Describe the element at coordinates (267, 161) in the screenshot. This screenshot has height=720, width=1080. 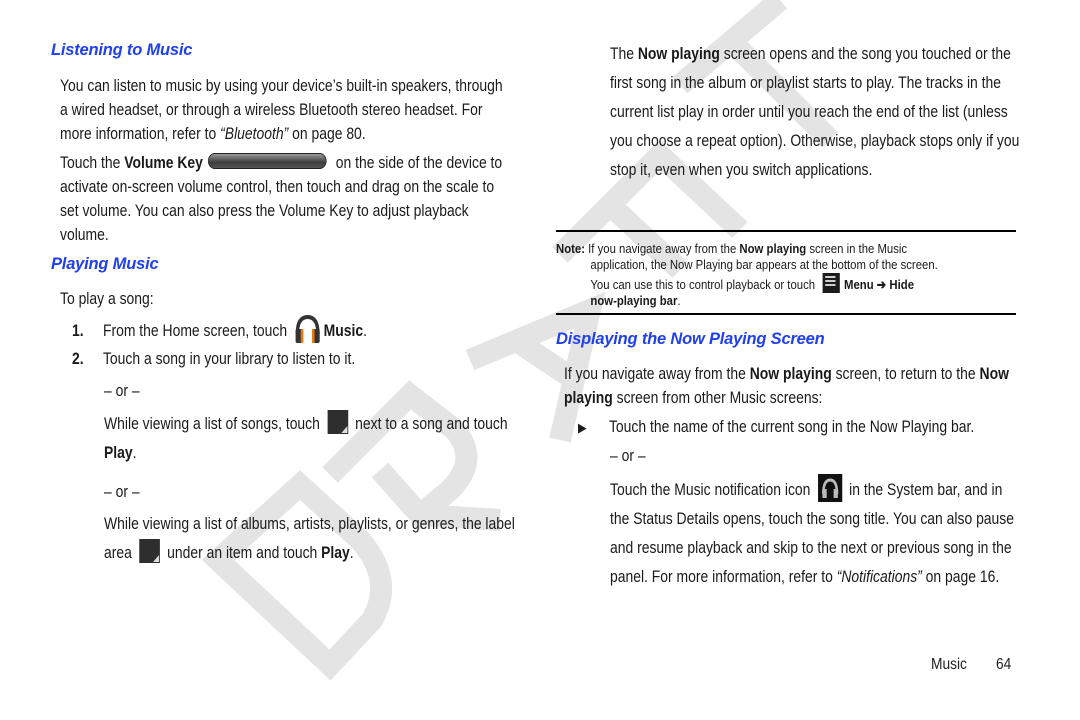
I see `volume-key-icon` at that location.